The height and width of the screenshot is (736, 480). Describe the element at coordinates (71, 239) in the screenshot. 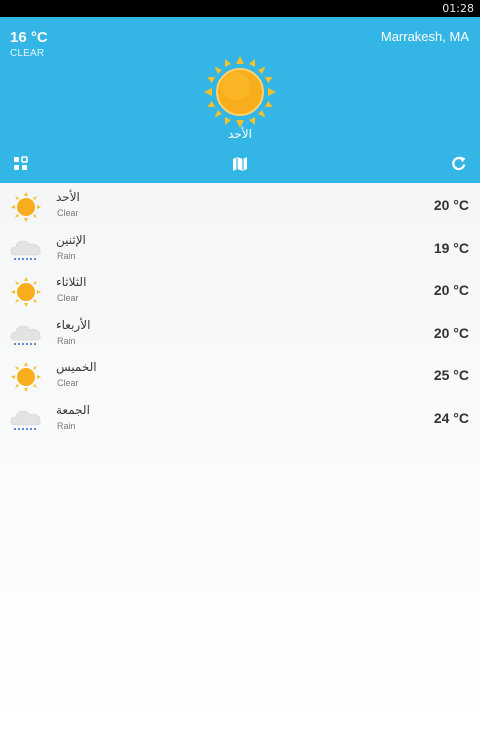

I see `forecast-day: الإثنين` at that location.